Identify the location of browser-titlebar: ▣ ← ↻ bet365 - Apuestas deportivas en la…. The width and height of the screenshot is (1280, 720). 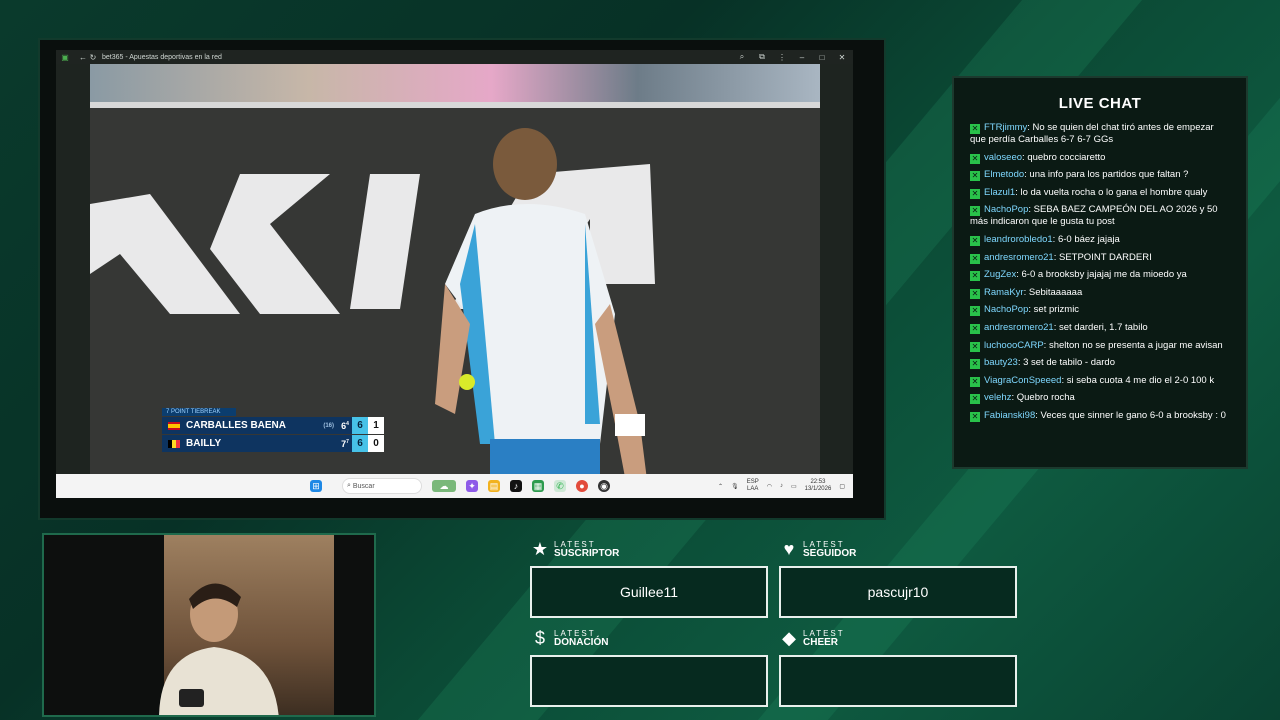
(454, 57).